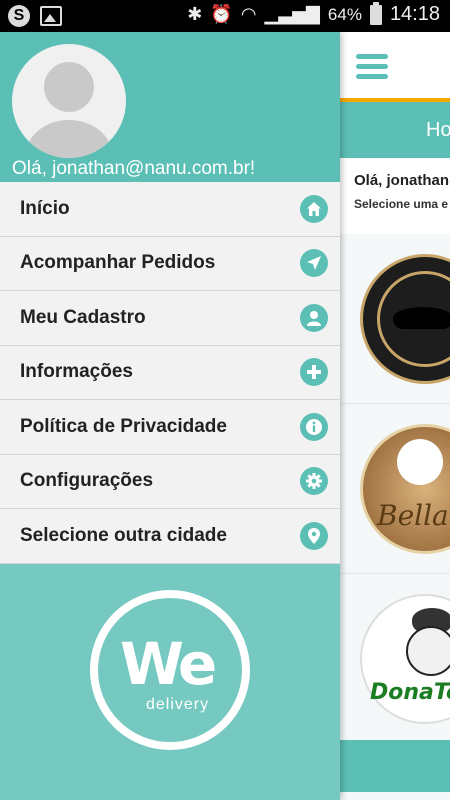  What do you see at coordinates (314, 208) in the screenshot?
I see `home-icon` at bounding box center [314, 208].